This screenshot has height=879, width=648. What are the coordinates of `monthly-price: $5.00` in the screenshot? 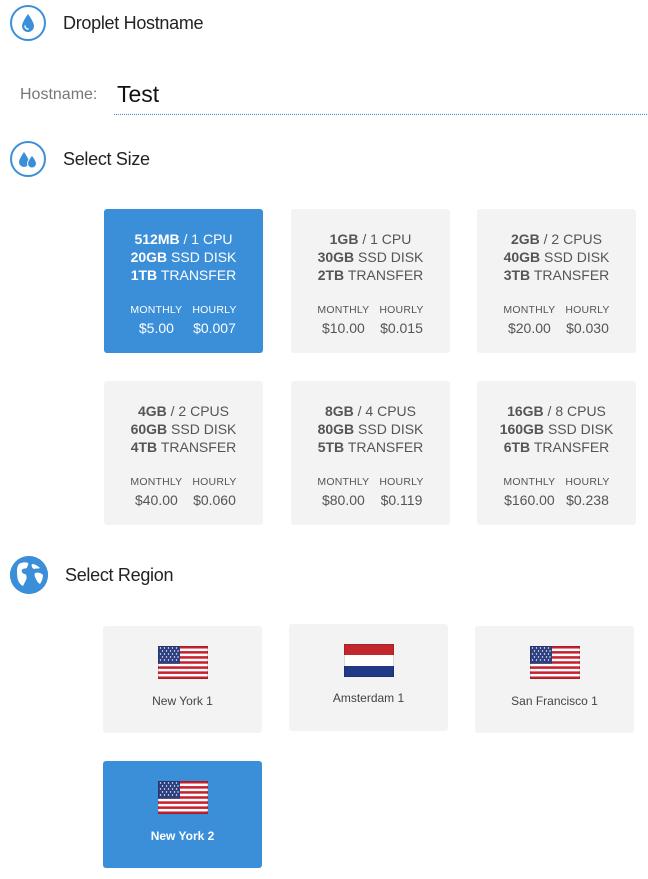 It's located at (156, 328).